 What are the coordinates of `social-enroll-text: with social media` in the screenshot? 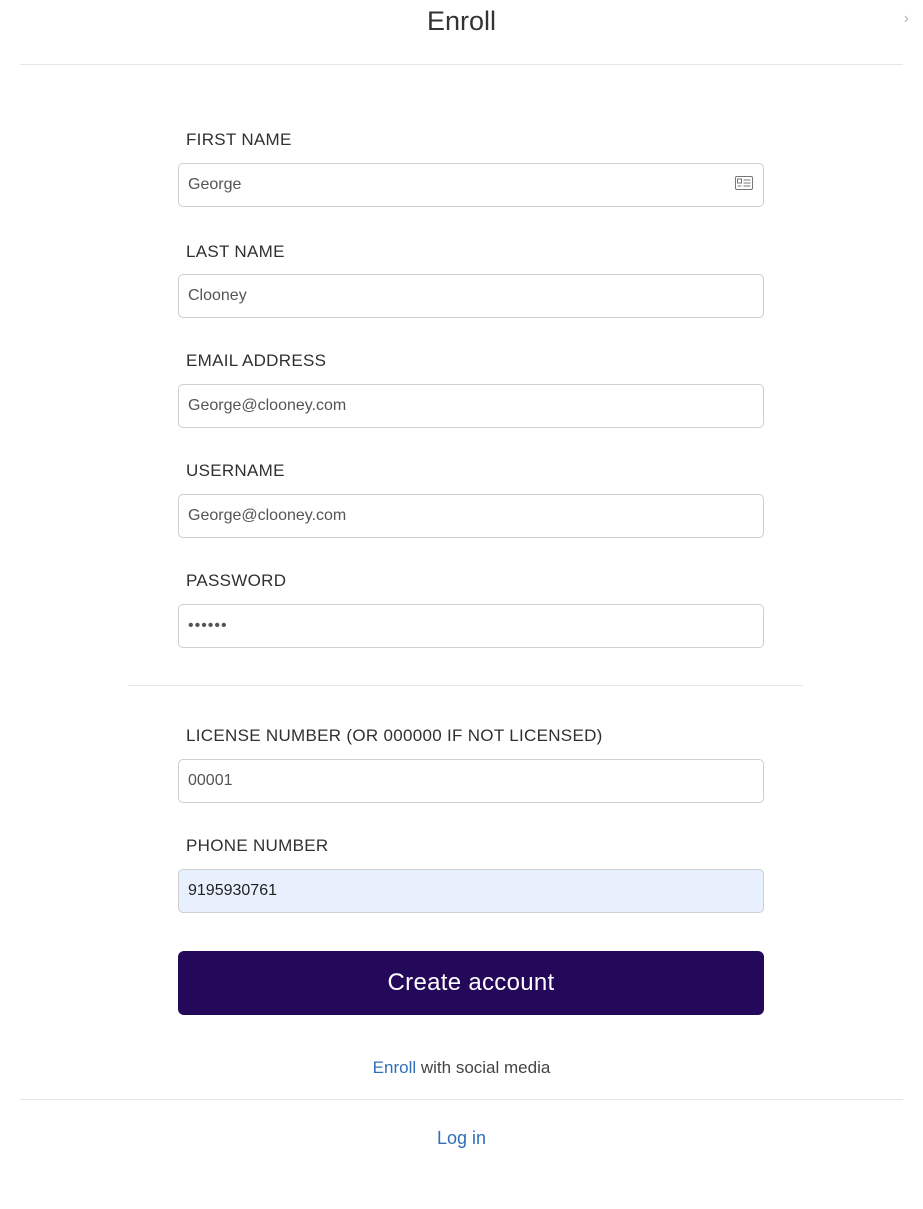 It's located at (483, 1067).